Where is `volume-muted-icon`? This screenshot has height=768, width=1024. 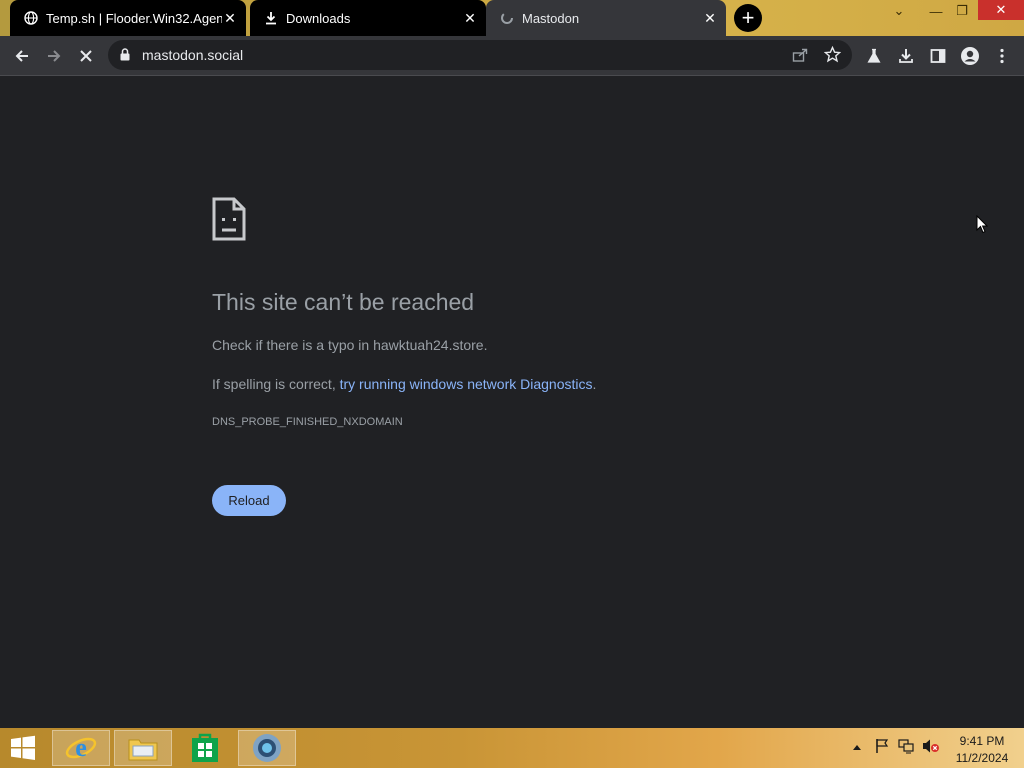
volume-muted-icon is located at coordinates (931, 747).